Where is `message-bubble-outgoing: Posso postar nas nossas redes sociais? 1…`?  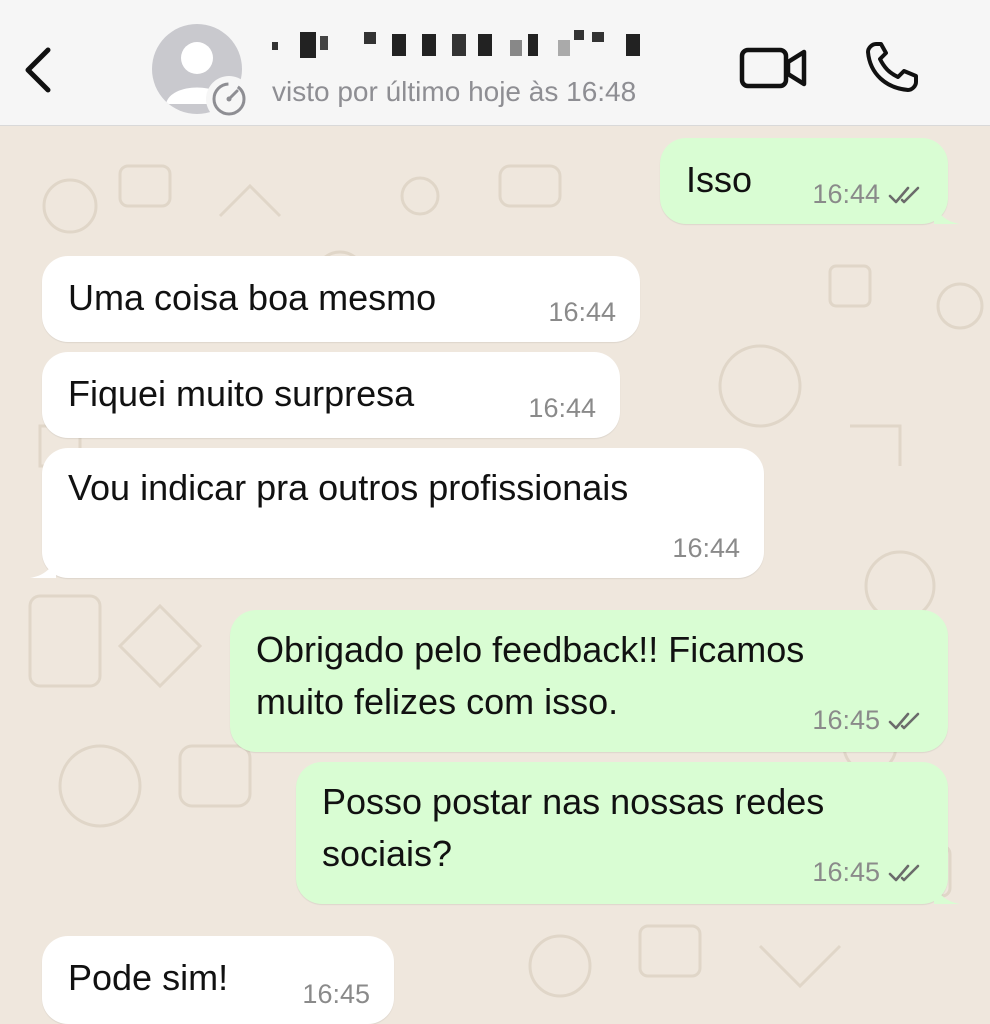 message-bubble-outgoing: Posso postar nas nossas redes sociais? 1… is located at coordinates (628, 833).